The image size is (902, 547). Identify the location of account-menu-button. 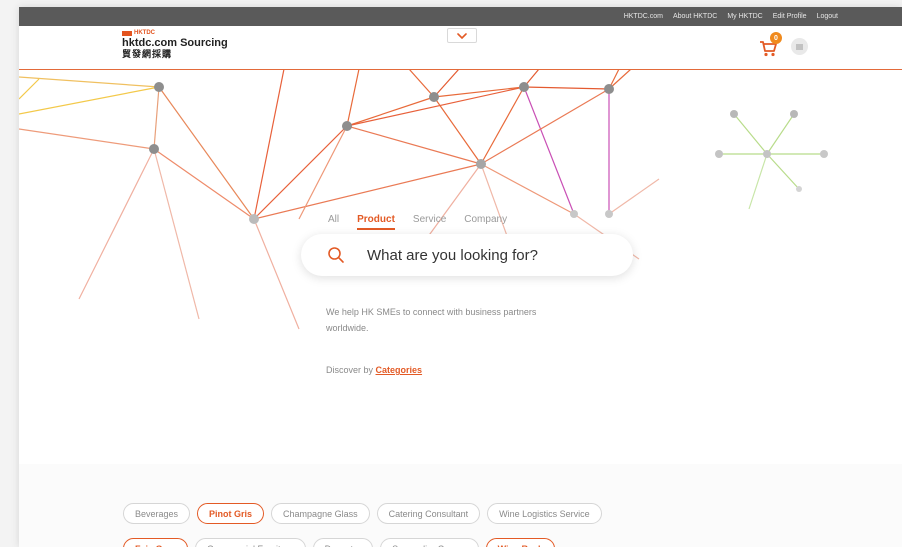
(799, 46).